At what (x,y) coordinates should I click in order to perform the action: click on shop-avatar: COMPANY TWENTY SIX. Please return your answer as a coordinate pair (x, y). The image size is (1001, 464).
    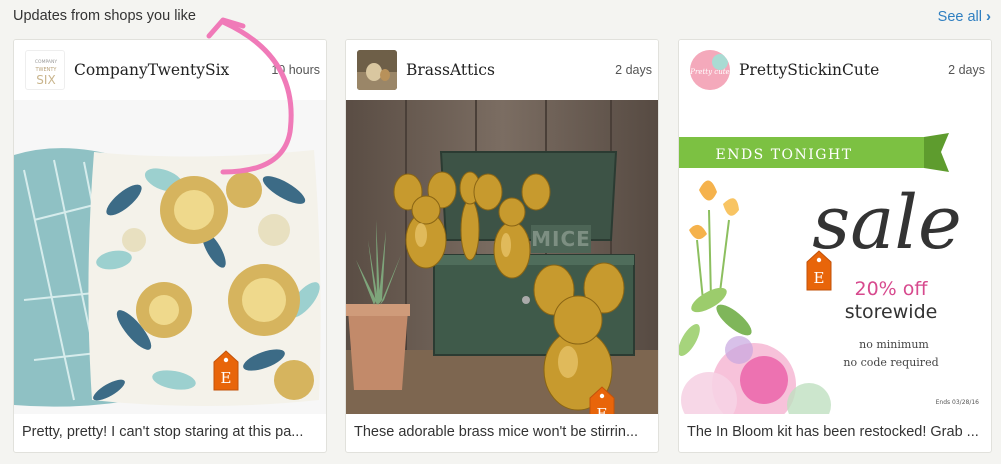
    Looking at the image, I should click on (45, 70).